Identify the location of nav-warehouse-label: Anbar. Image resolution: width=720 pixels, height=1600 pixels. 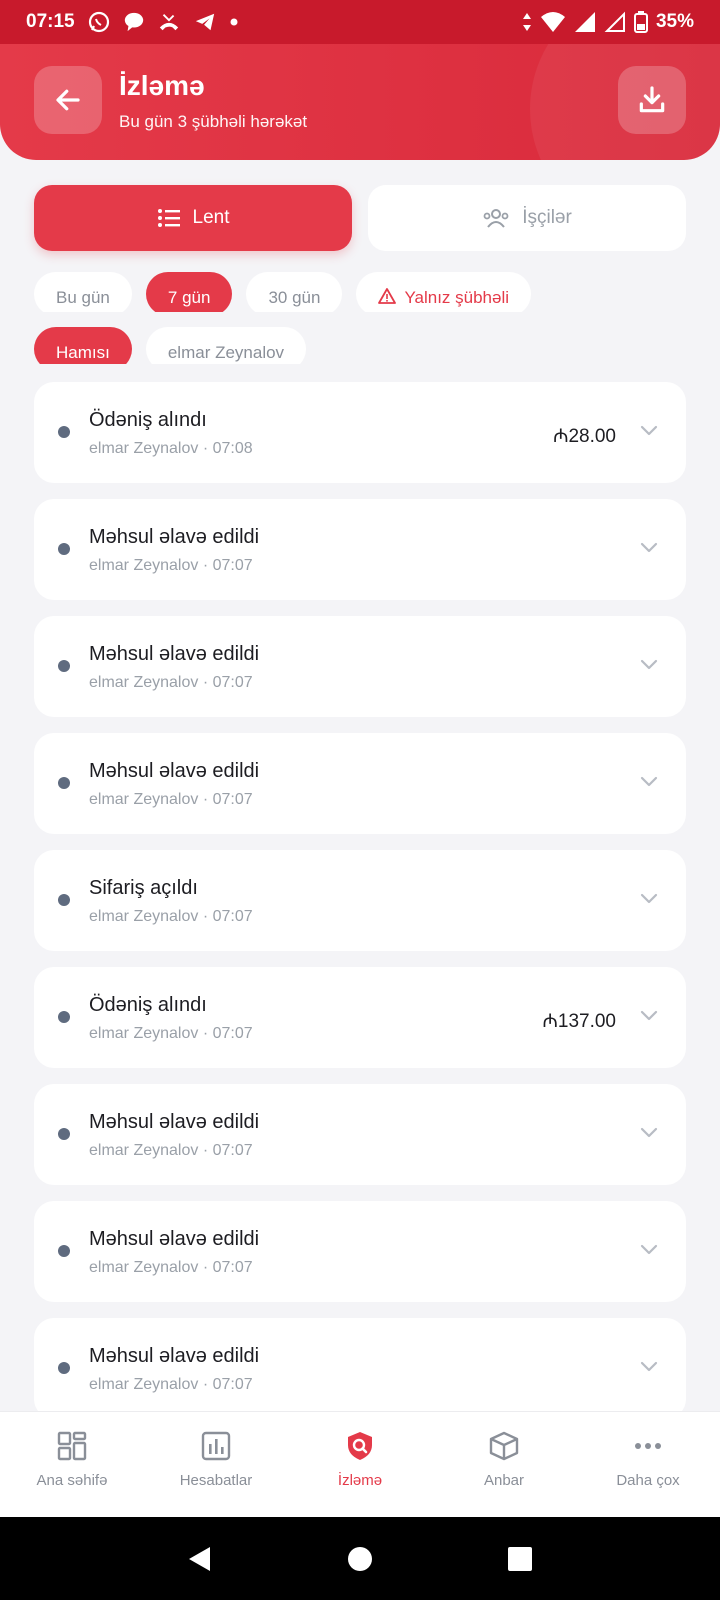
(504, 1480).